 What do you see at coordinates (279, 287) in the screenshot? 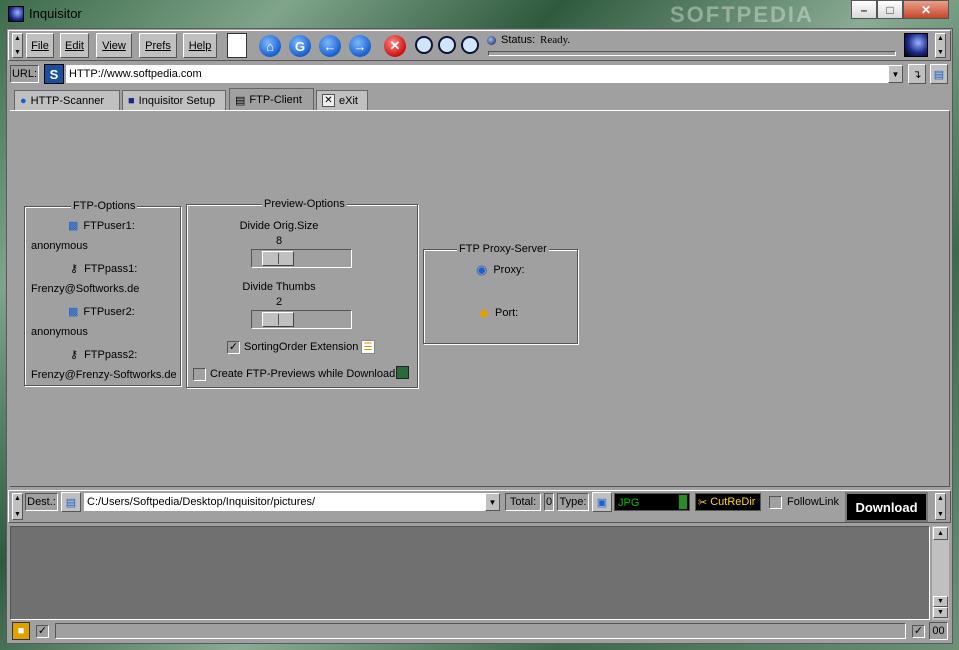
I see `divide-thumbs-label: Divide Thumbs` at bounding box center [279, 287].